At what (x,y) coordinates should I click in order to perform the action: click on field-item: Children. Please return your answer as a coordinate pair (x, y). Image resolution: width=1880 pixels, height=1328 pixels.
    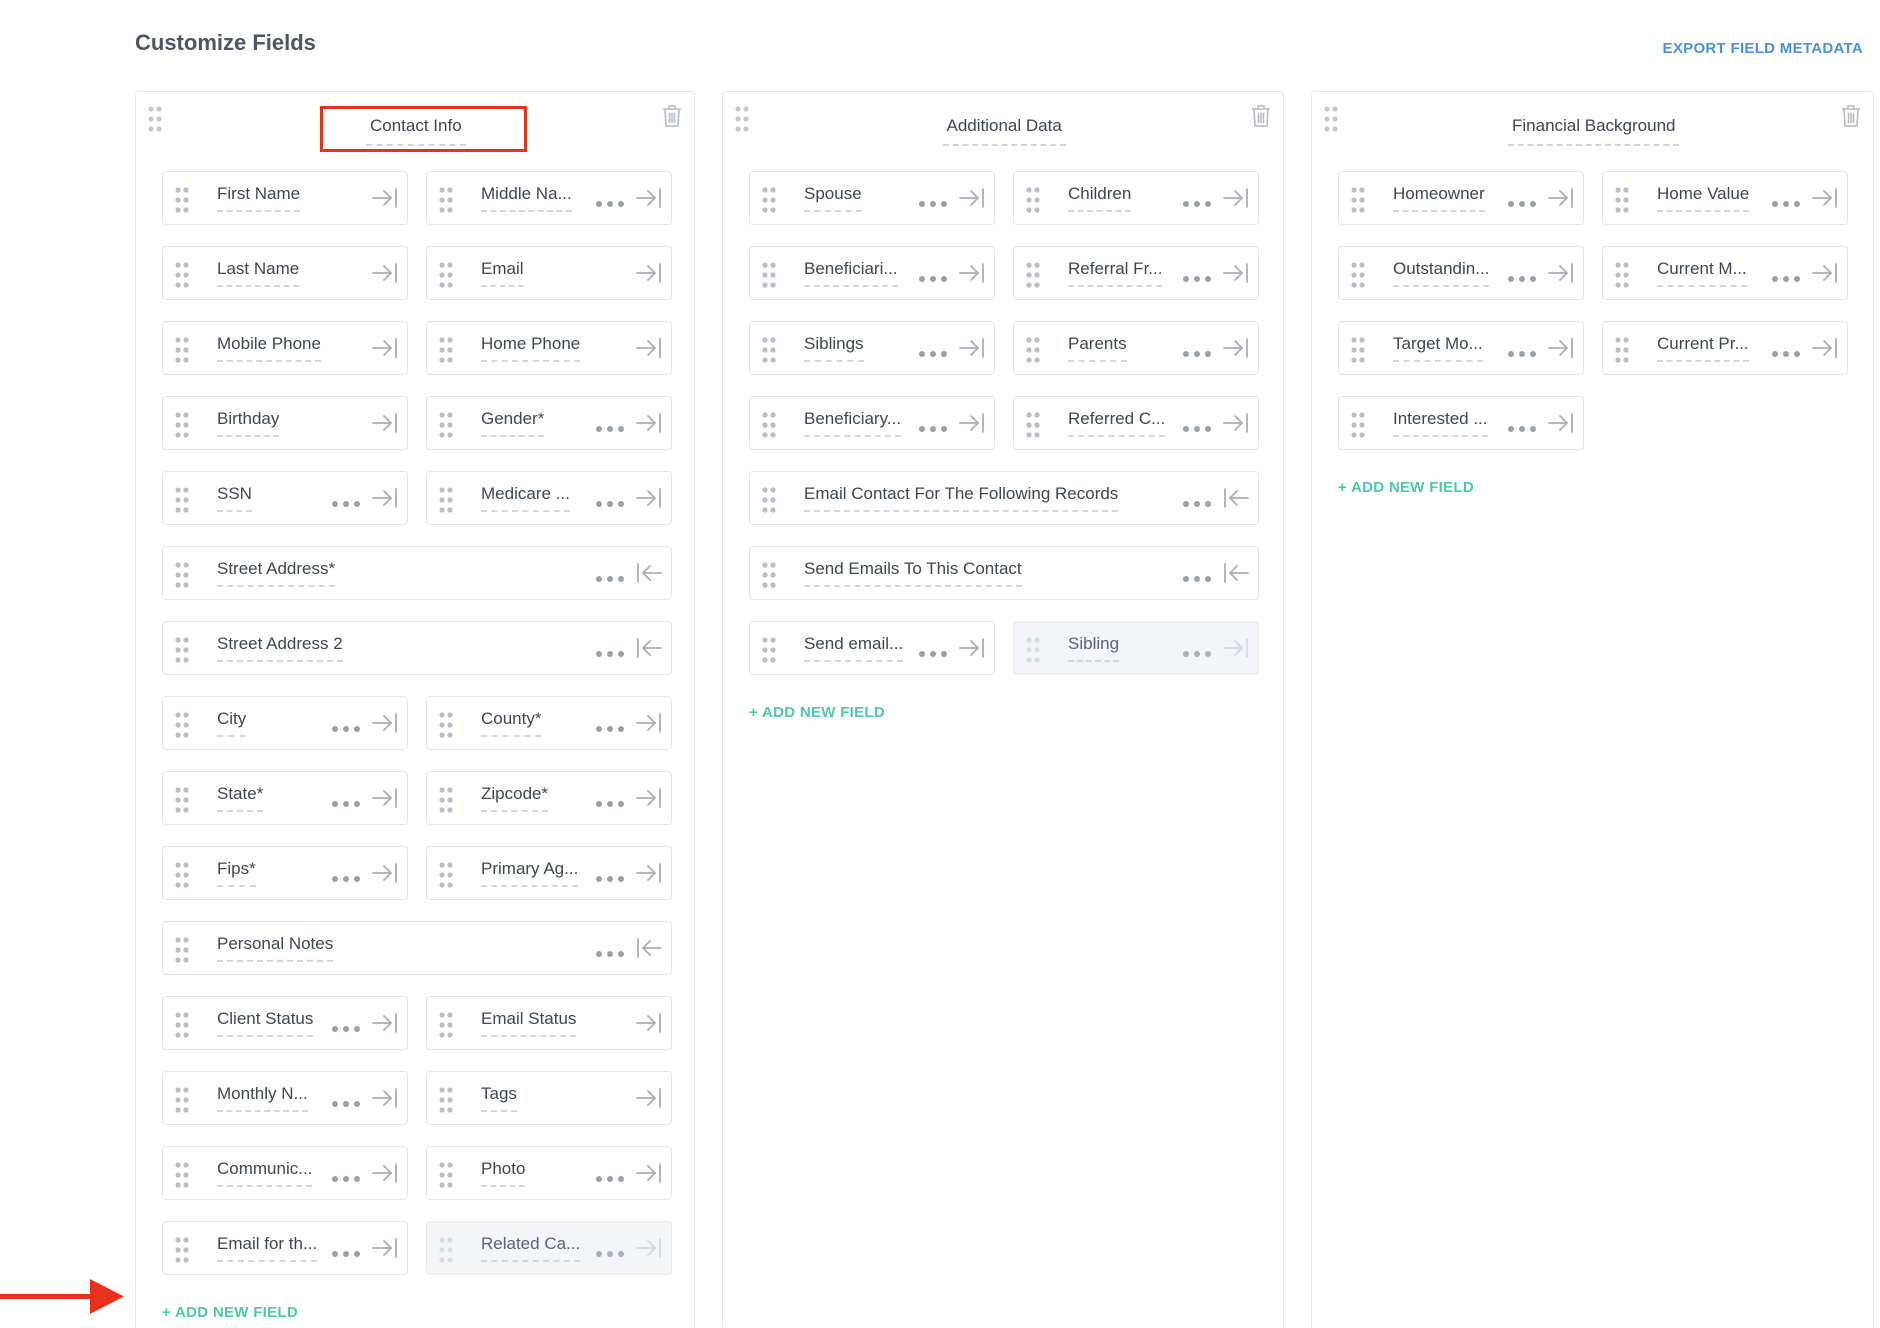
    Looking at the image, I should click on (1136, 198).